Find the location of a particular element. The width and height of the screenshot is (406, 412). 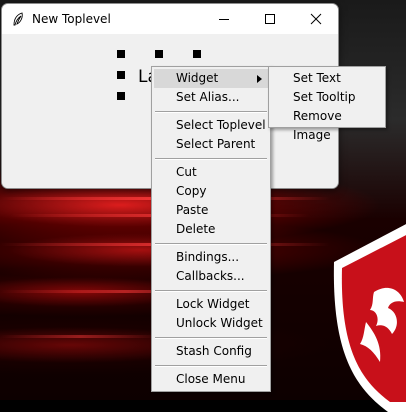

menu-item-label: Cut is located at coordinates (186, 172).